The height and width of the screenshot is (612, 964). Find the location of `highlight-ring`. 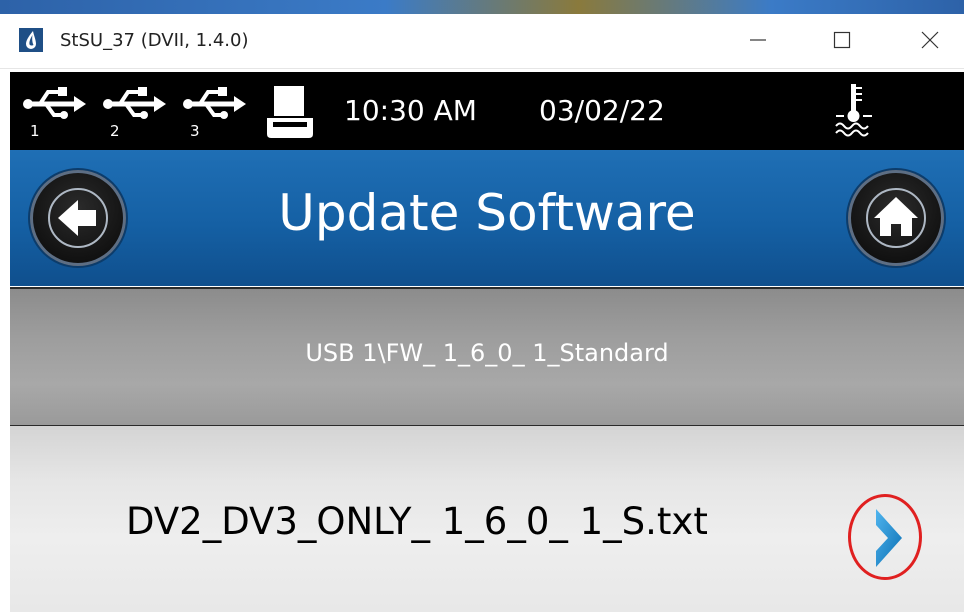

highlight-ring is located at coordinates (885, 537).